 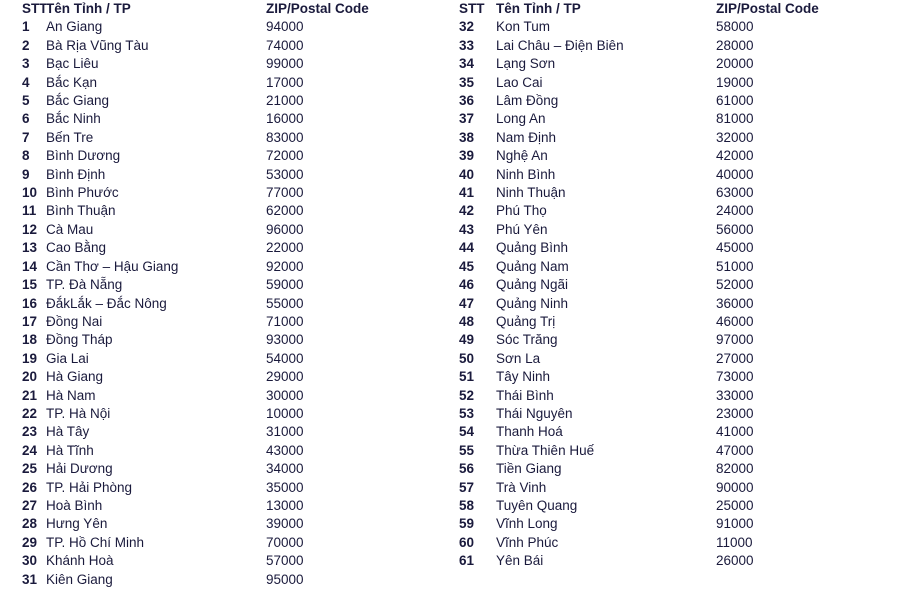 I want to click on cell-zip-code: 74000, so click(x=285, y=45).